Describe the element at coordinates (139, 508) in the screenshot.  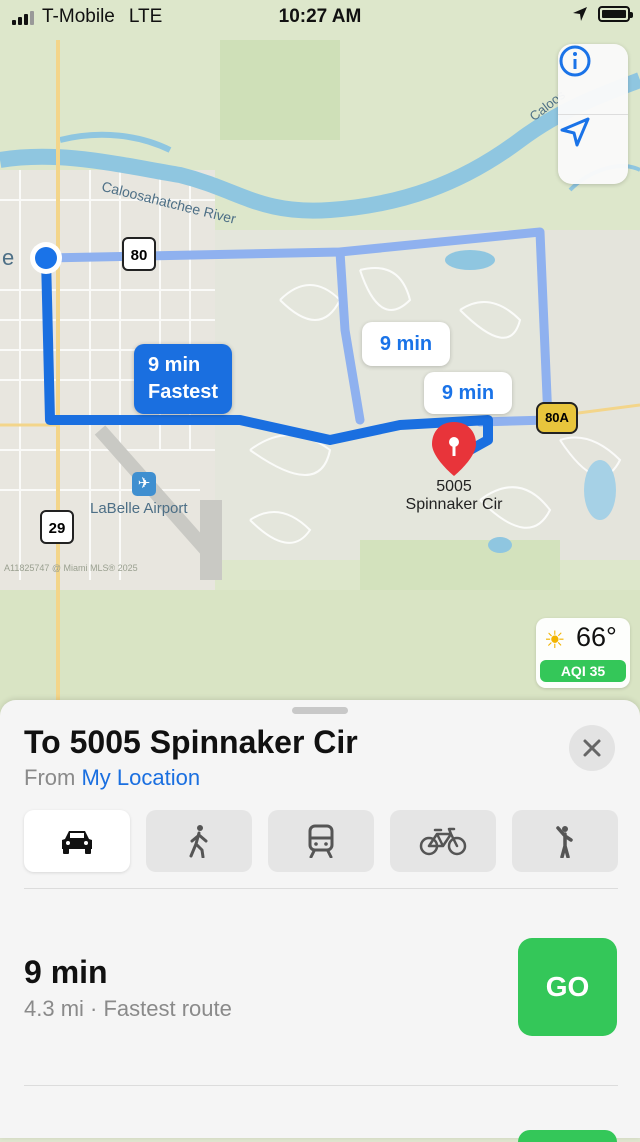
I see `airport-label: LaBelle Airport` at that location.